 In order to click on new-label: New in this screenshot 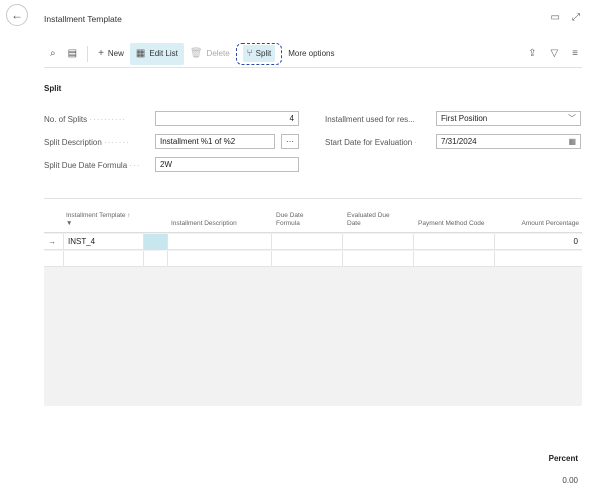, I will do `click(115, 53)`.